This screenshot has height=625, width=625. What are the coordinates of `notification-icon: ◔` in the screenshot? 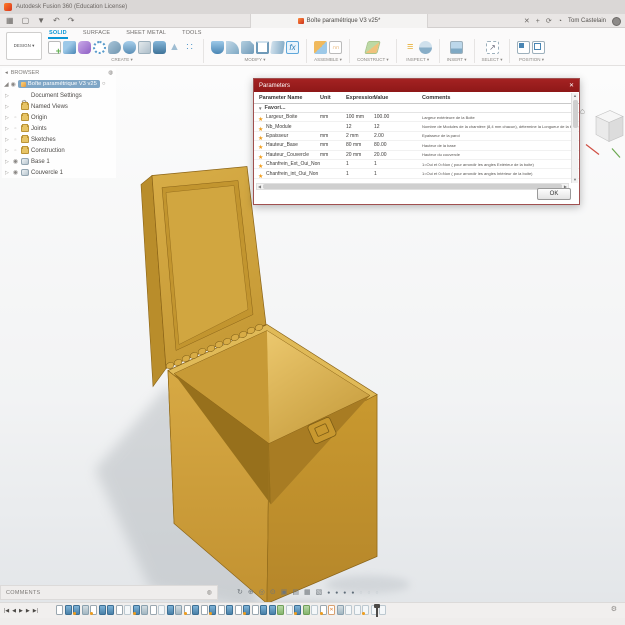 It's located at (560, 21).